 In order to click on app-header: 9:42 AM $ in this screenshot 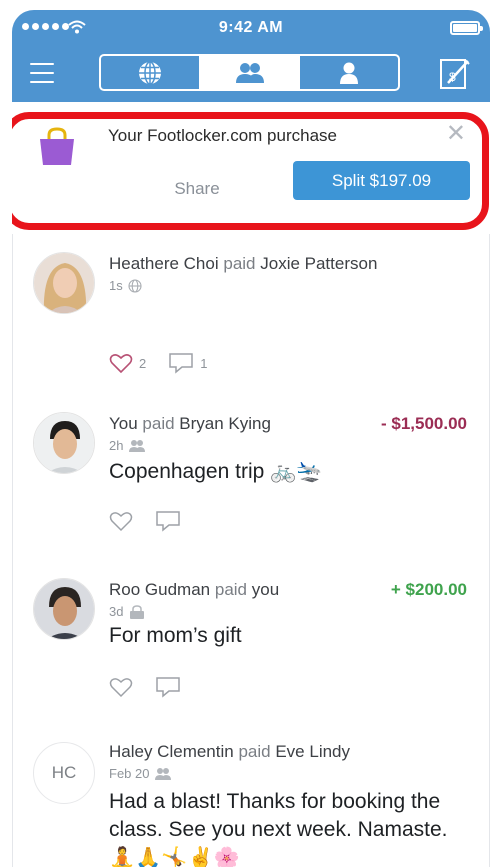, I will do `click(251, 56)`.